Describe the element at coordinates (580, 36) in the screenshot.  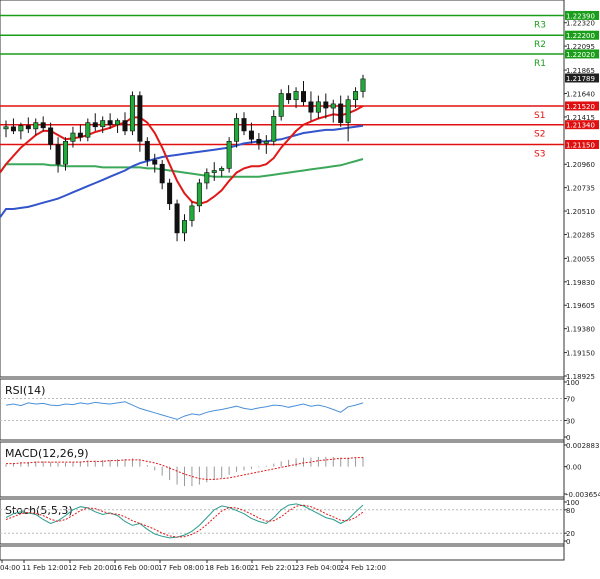
I see `level-value-r2: 1.22200` at that location.